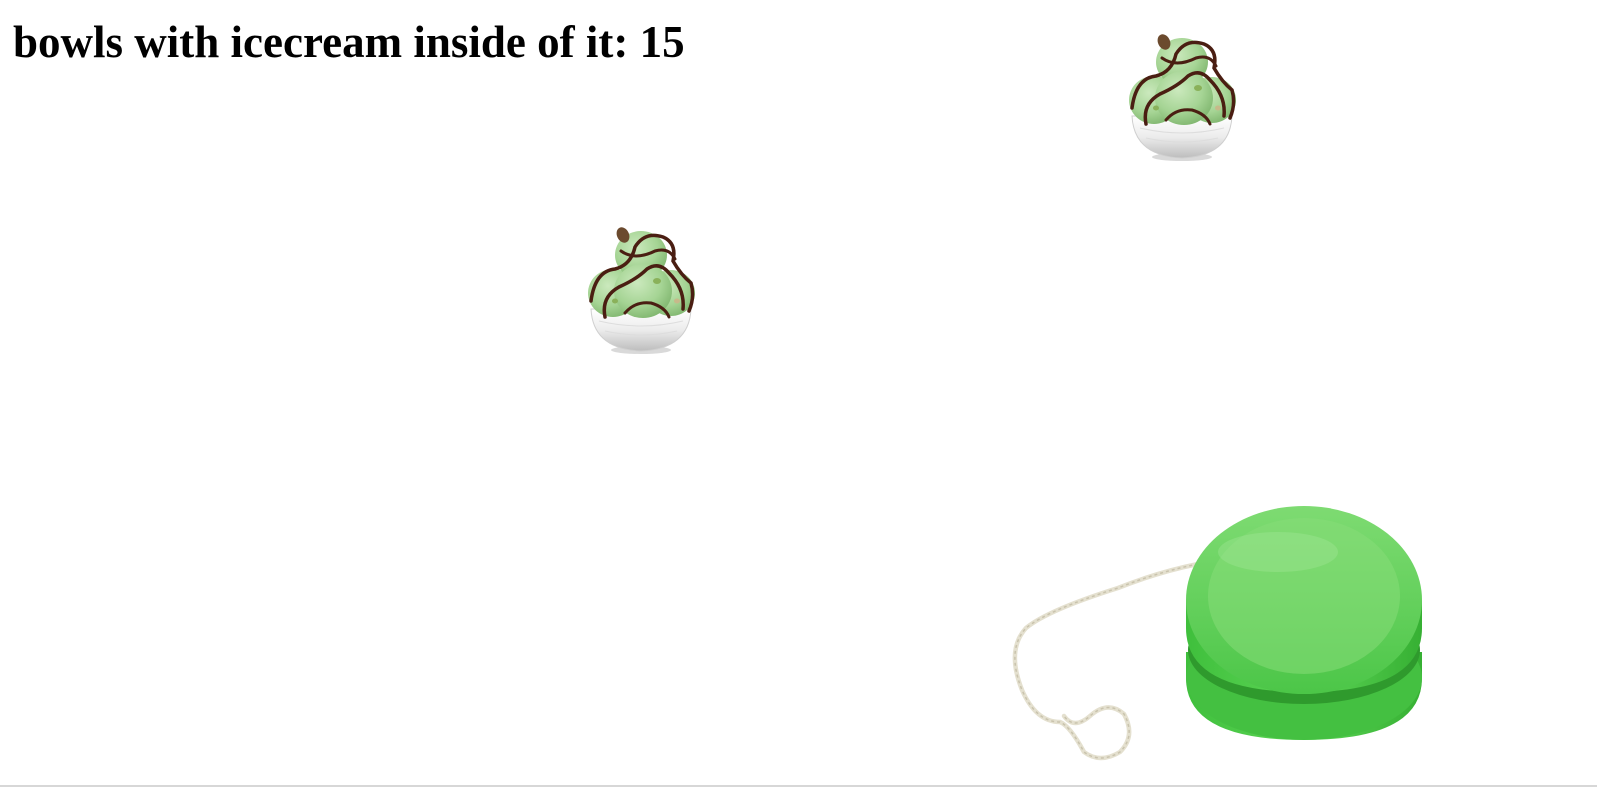 The width and height of the screenshot is (1597, 787). Describe the element at coordinates (349, 42) in the screenshot. I see `bowls-score-counter: bowls with icecream inside of it: 15` at that location.